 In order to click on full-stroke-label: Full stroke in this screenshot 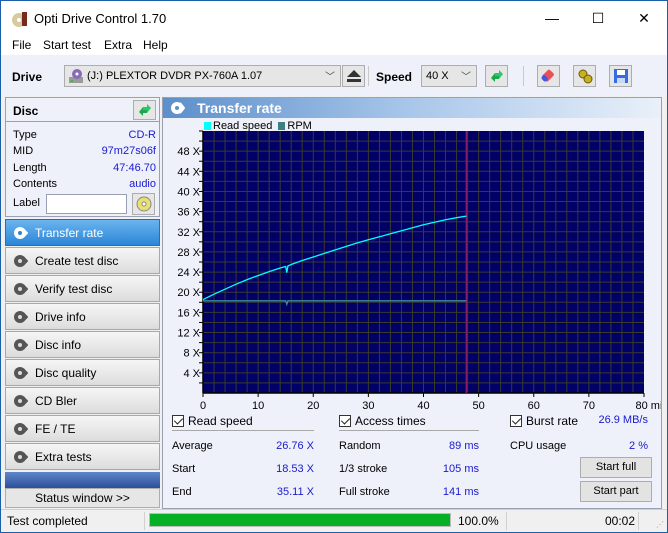, I will do `click(364, 492)`.